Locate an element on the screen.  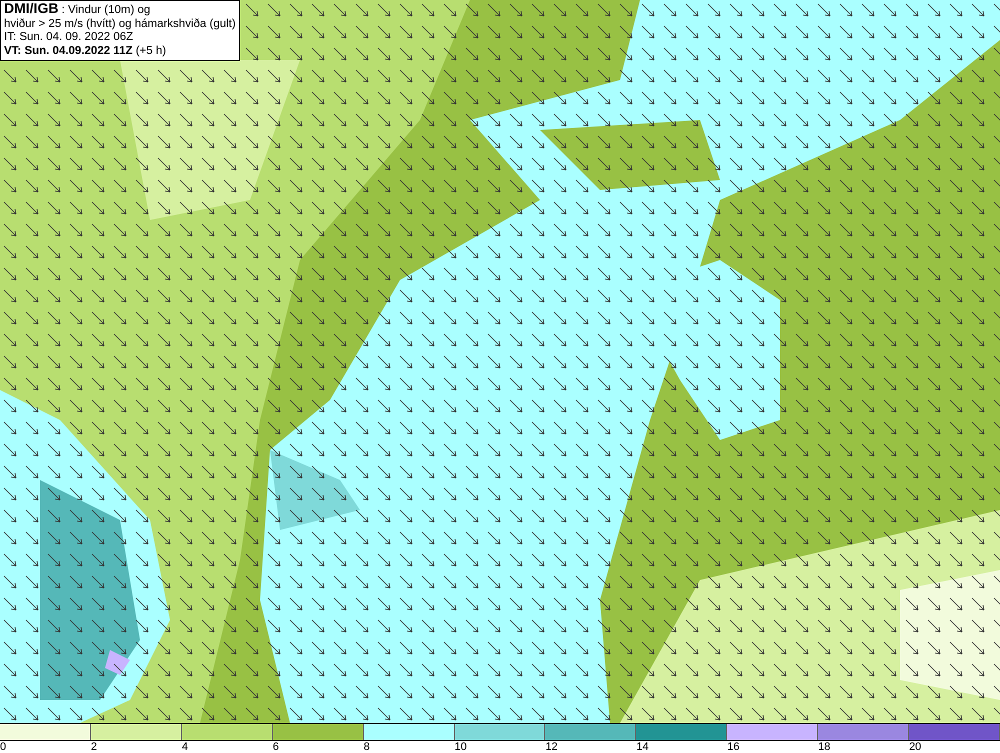
legend-label: 12 is located at coordinates (551, 747).